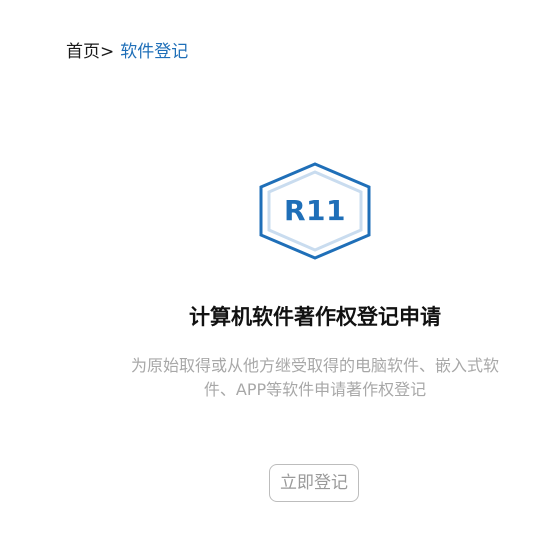 This screenshot has width=555, height=542. What do you see at coordinates (315, 317) in the screenshot?
I see `service-title: 计算机软件著作权登记申请` at bounding box center [315, 317].